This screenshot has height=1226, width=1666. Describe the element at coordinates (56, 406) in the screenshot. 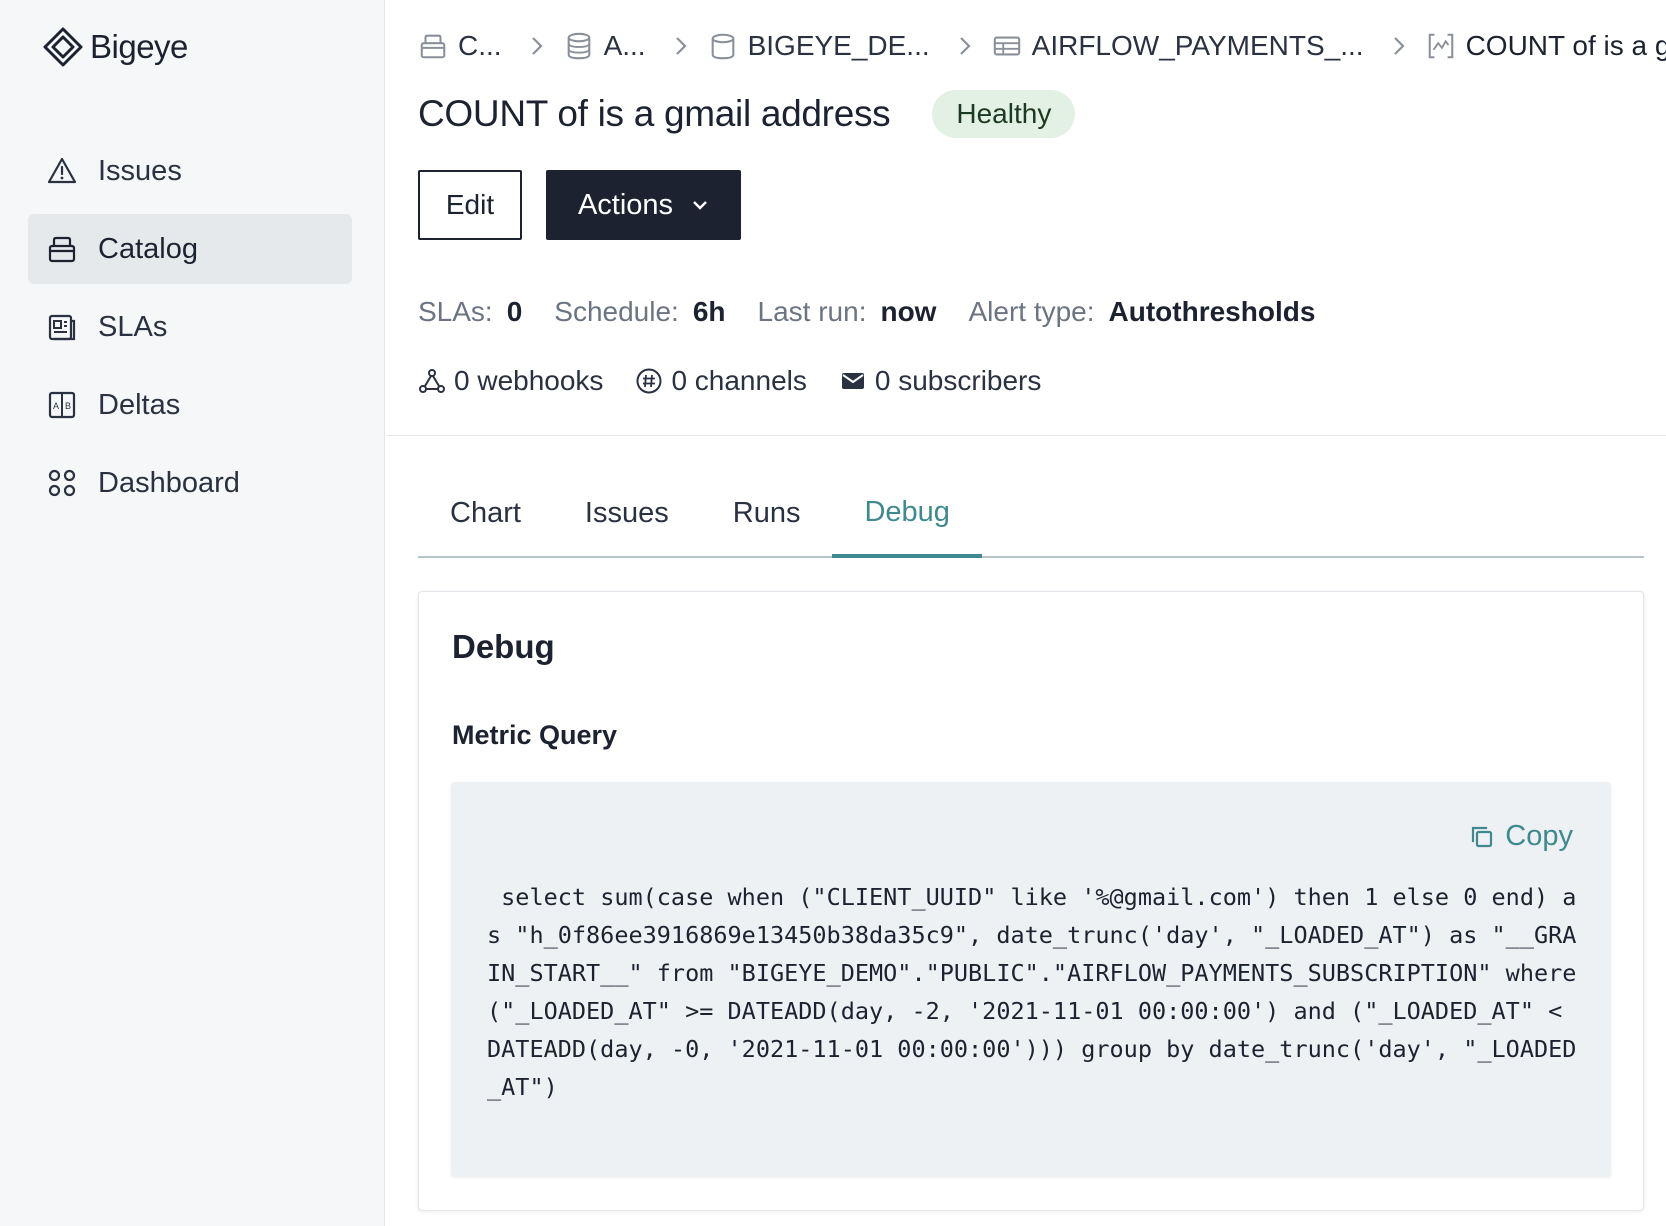

I see `svg-text: A` at that location.